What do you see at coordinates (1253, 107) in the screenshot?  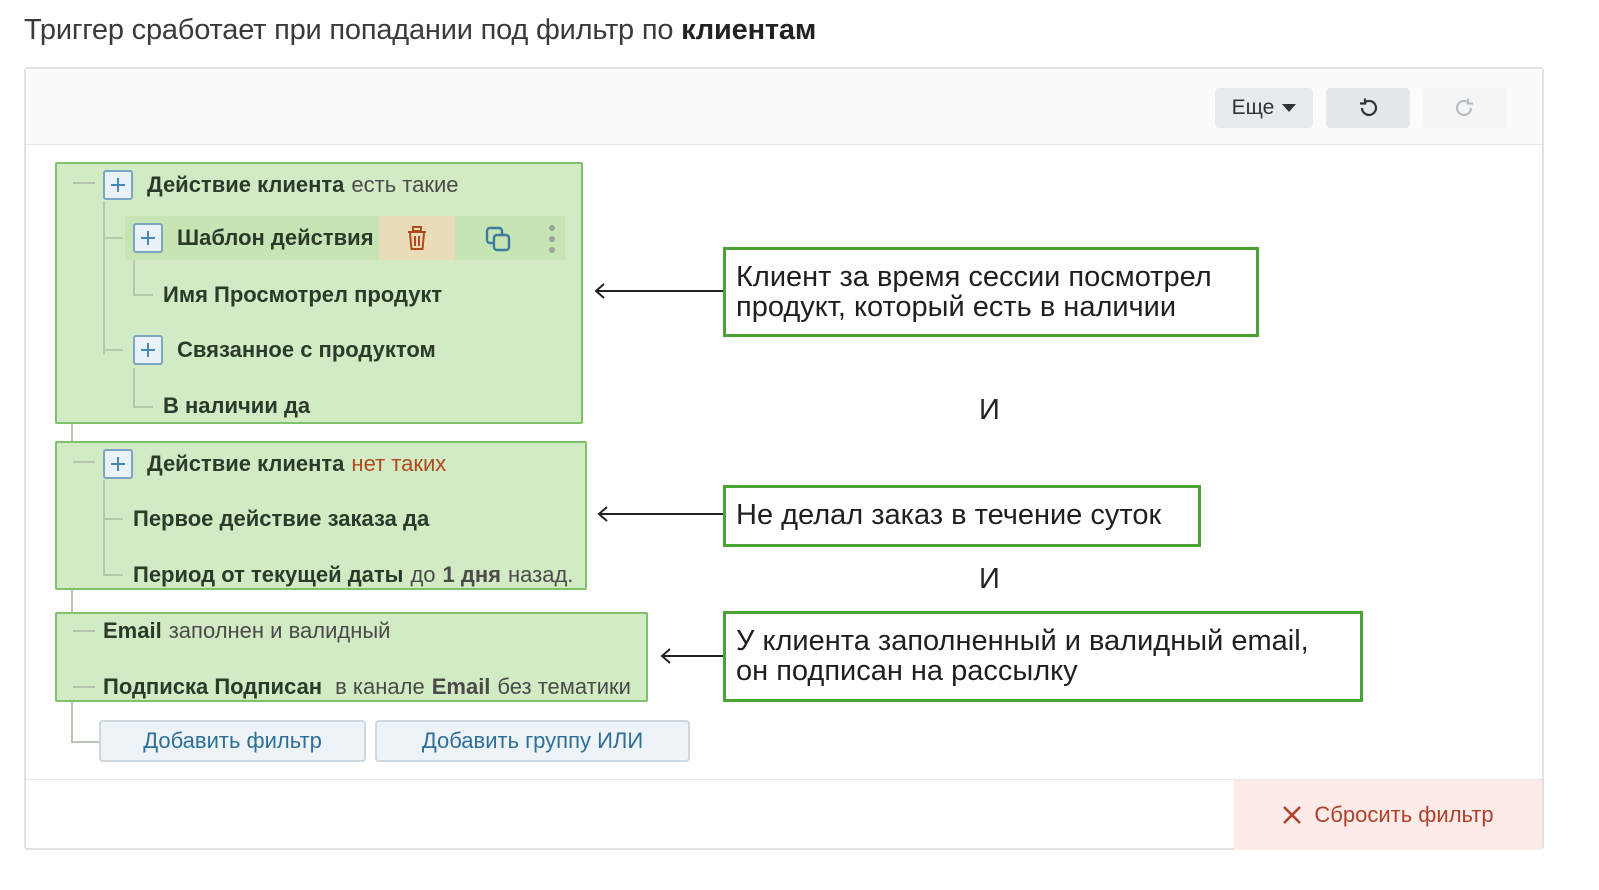 I see `more-label: Еще` at bounding box center [1253, 107].